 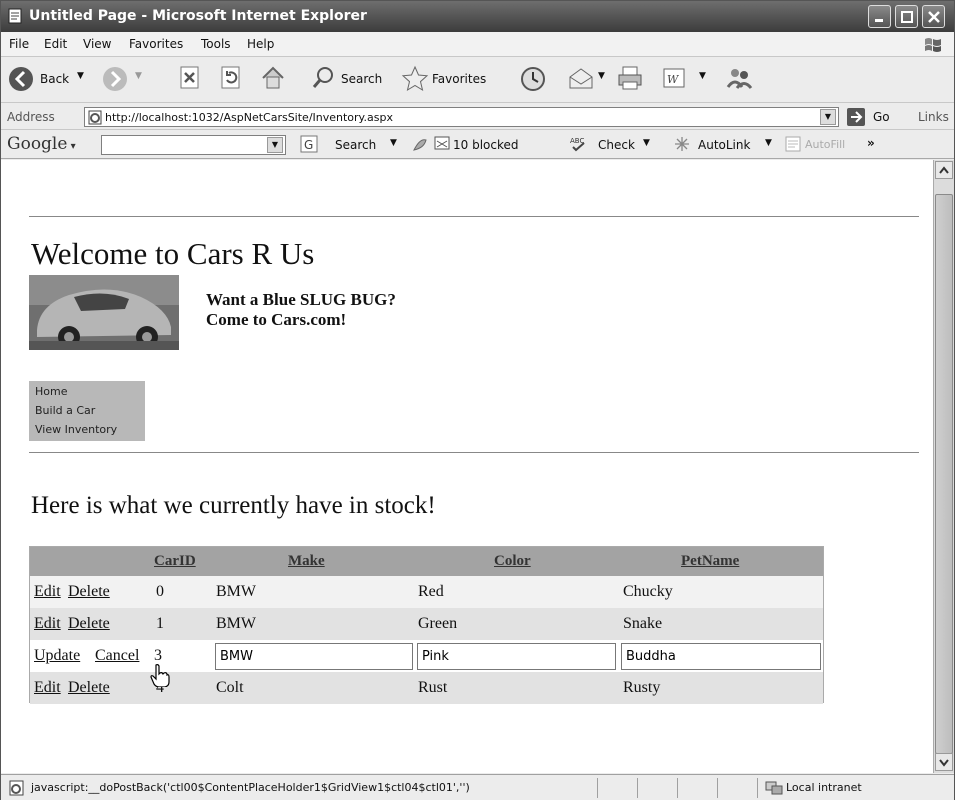 I want to click on svg-text: W, so click(x=673, y=79).